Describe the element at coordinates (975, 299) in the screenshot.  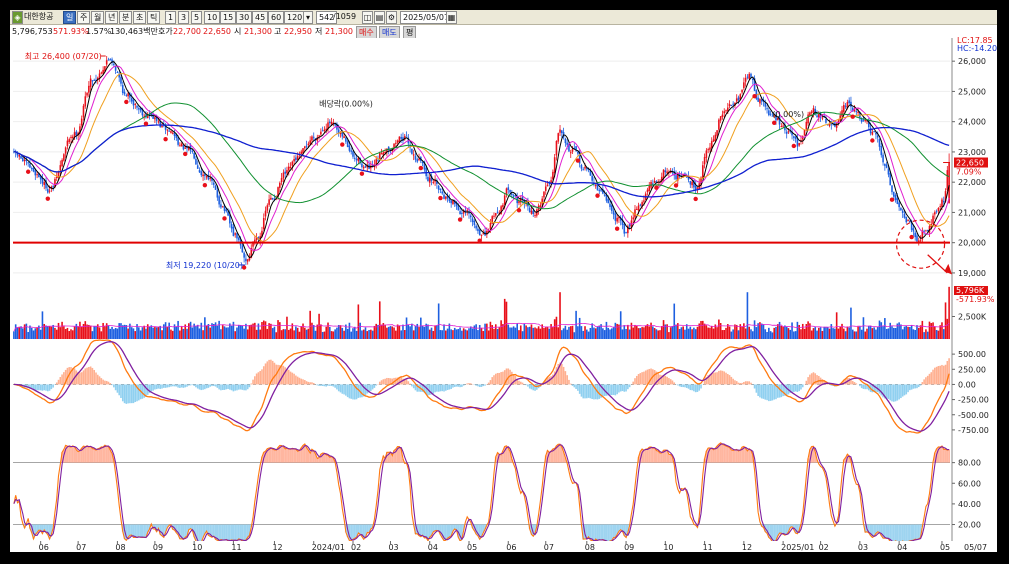
I see `volume-ratio-label: -571.93%` at that location.